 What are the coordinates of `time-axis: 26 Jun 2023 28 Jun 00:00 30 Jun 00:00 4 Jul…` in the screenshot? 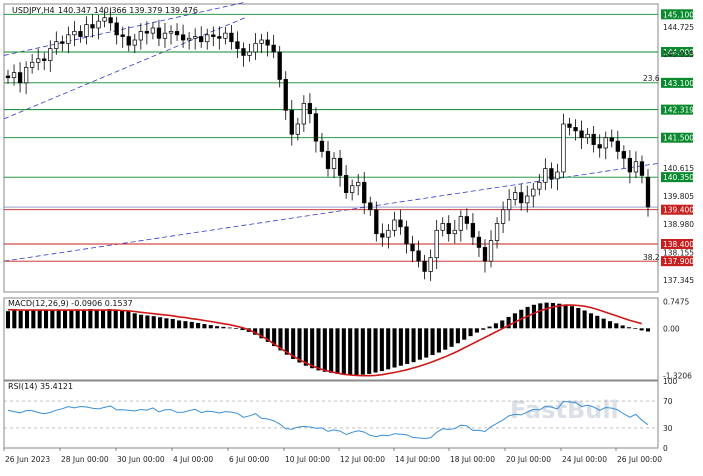 It's located at (332, 456).